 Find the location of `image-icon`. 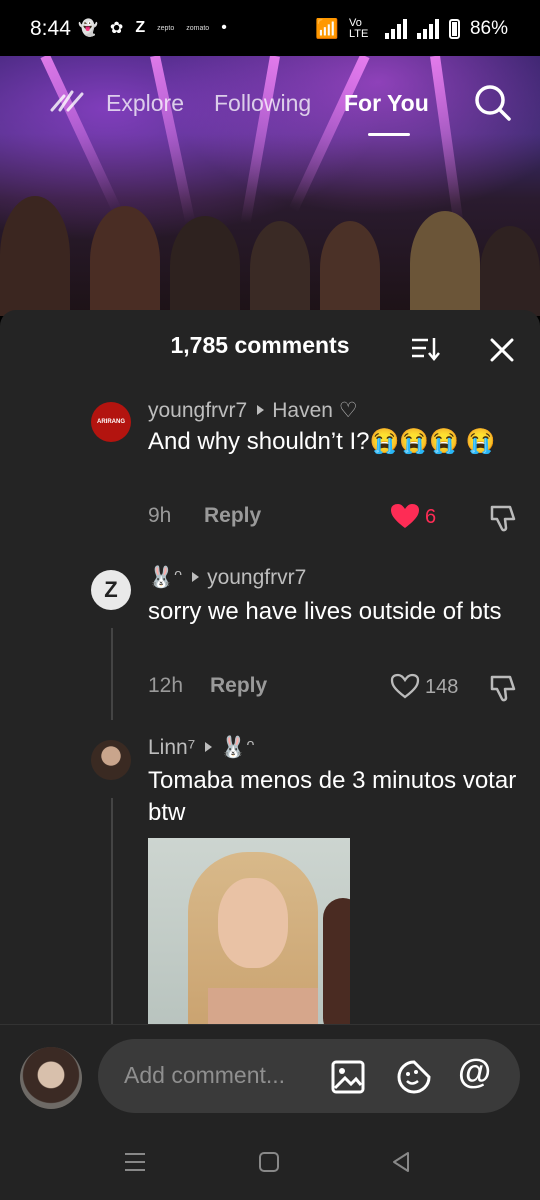

image-icon is located at coordinates (348, 1077).